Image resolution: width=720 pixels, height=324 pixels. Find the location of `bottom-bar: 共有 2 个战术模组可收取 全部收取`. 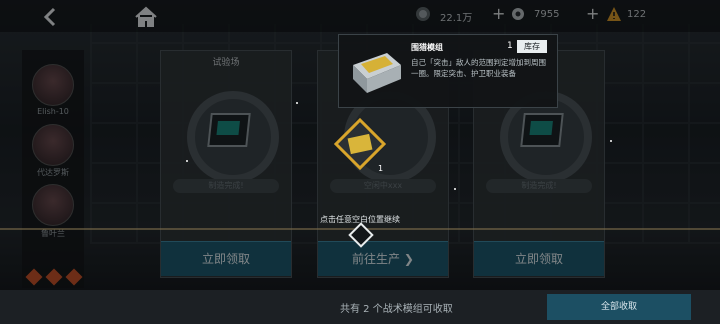

bottom-bar: 共有 2 个战术模组可收取 全部收取 is located at coordinates (360, 307).